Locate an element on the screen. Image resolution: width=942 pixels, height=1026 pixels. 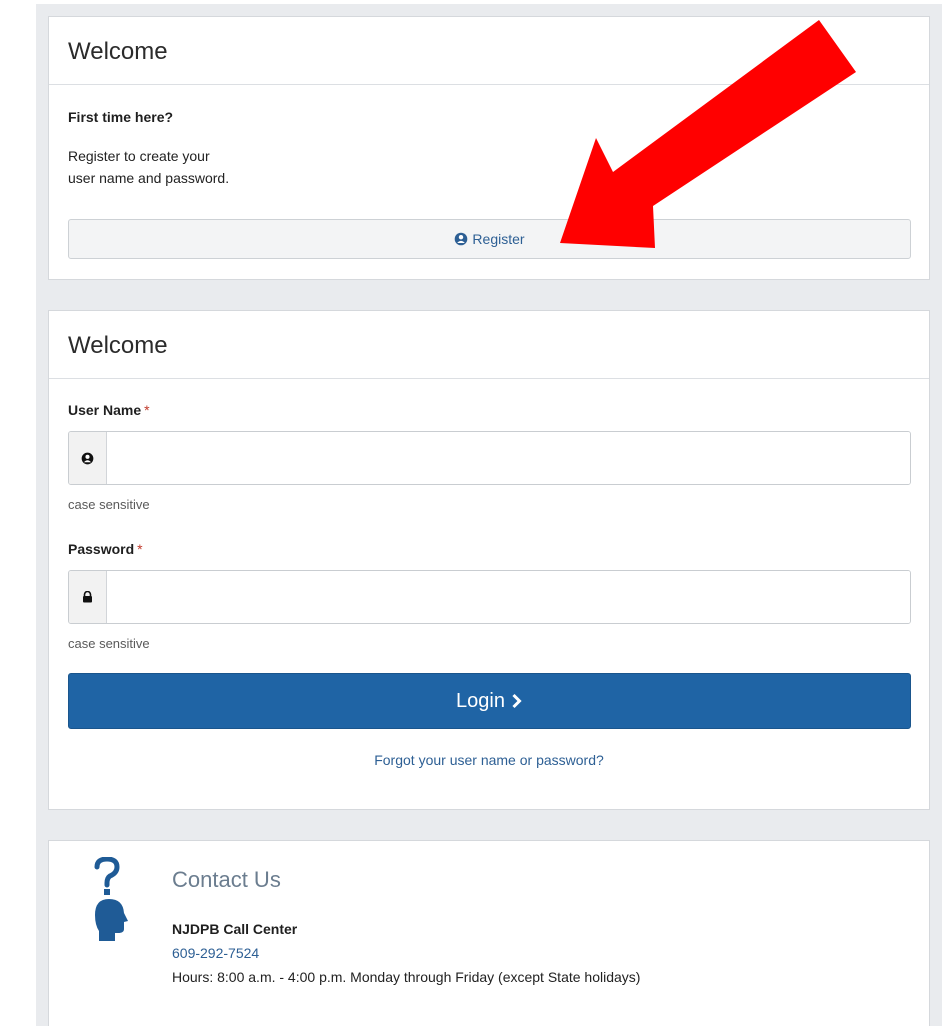
register-button-label: Register is located at coordinates (498, 239).